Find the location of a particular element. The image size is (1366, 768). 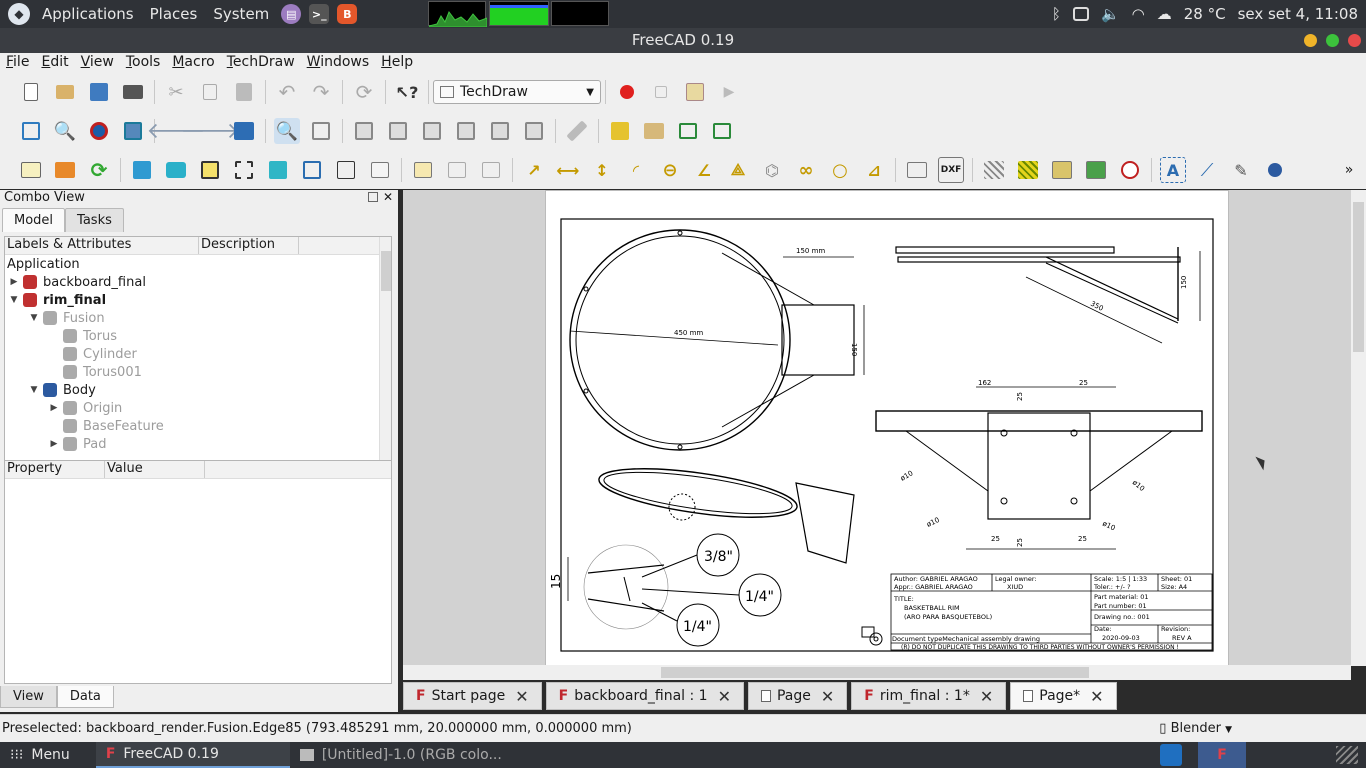

bluetooth-icon: ᛒ is located at coordinates (1056, 14).